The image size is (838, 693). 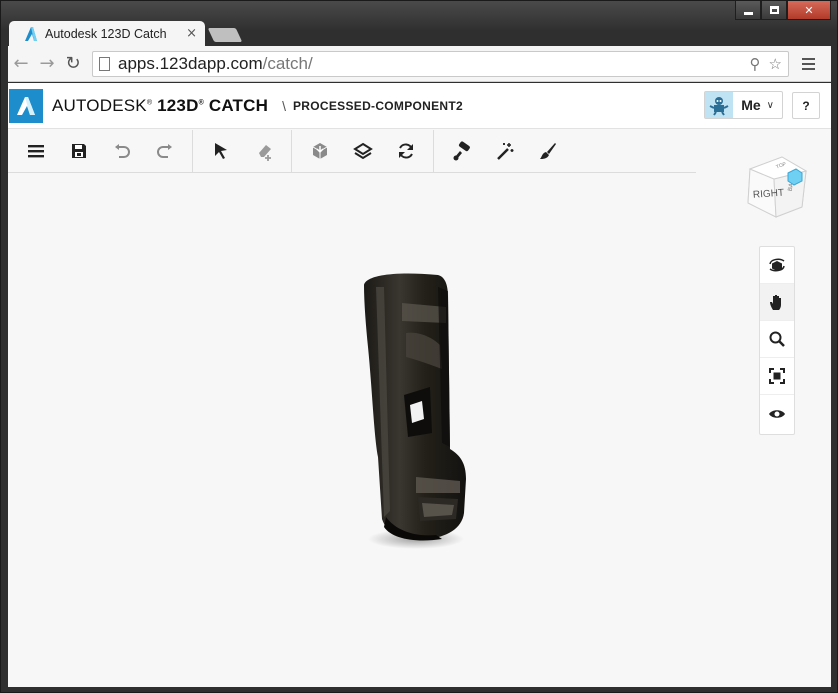 What do you see at coordinates (178, 105) in the screenshot?
I see `brand-product: 123D` at bounding box center [178, 105].